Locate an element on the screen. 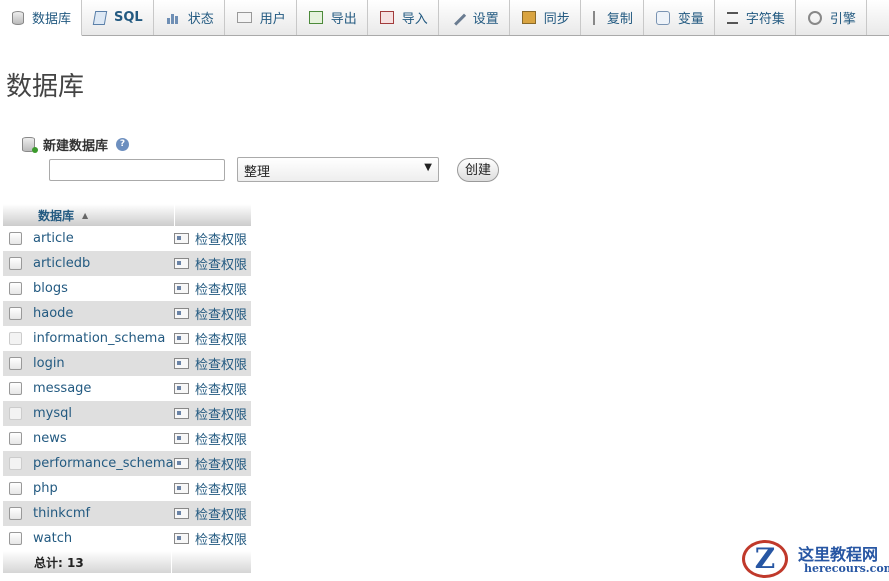 The image size is (889, 581). database-link: watch is located at coordinates (102, 538).